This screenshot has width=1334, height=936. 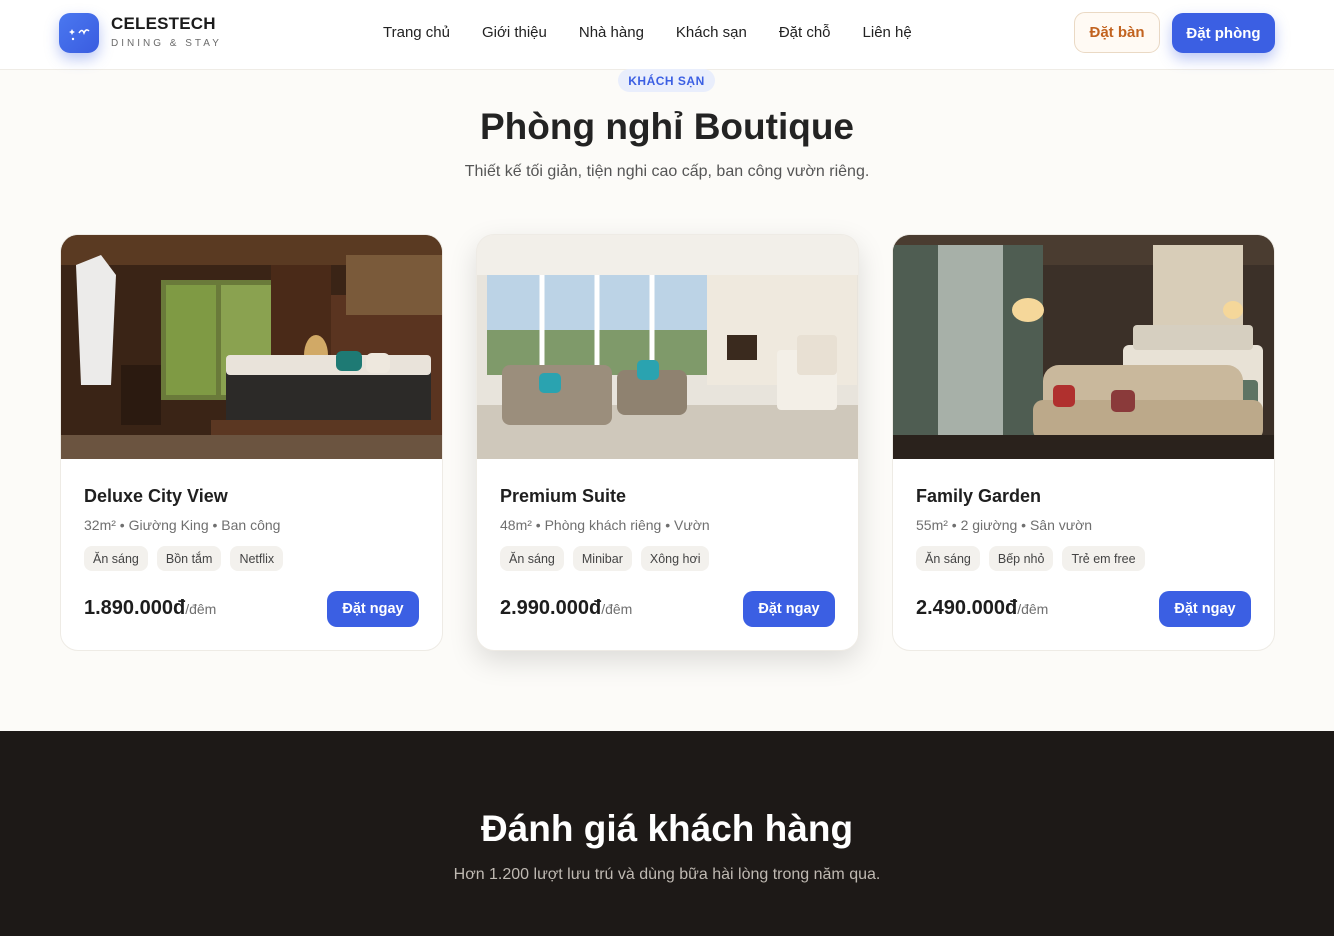 I want to click on room-name: Deluxe City View, so click(x=156, y=496).